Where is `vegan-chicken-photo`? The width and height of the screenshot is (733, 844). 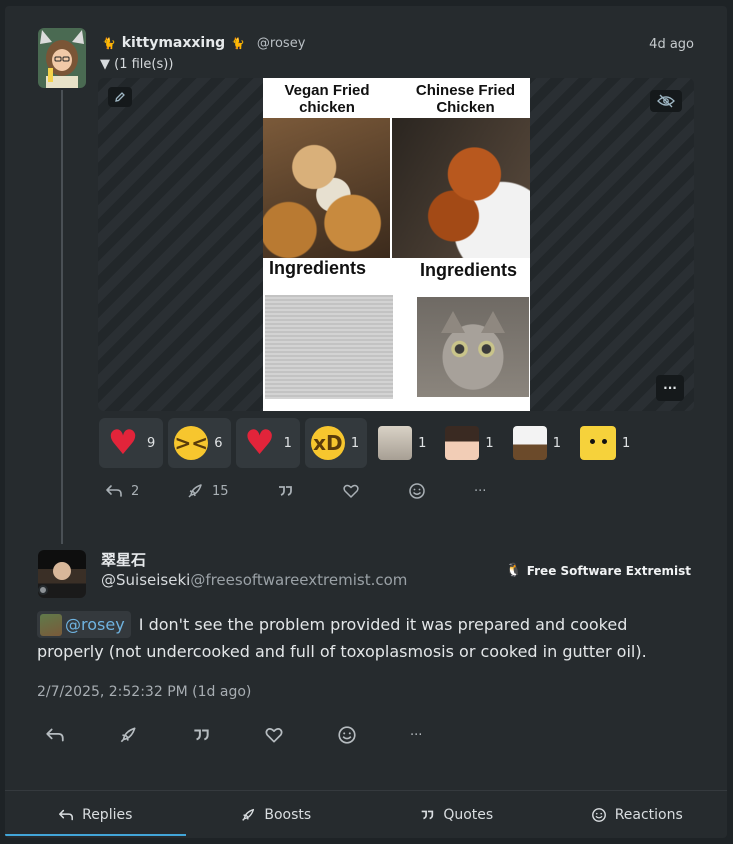
vegan-chicken-photo is located at coordinates (327, 188).